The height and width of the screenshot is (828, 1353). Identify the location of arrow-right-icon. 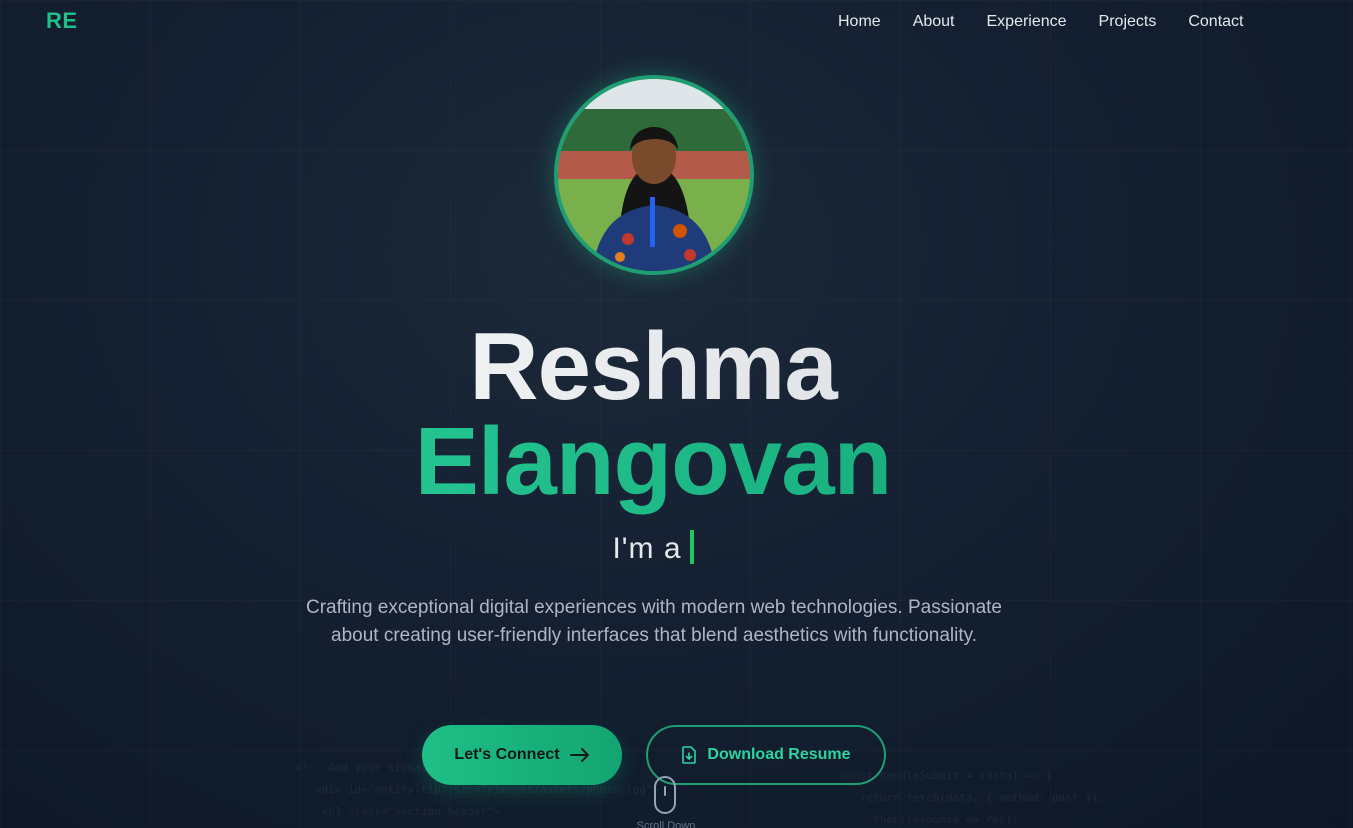
(579, 755).